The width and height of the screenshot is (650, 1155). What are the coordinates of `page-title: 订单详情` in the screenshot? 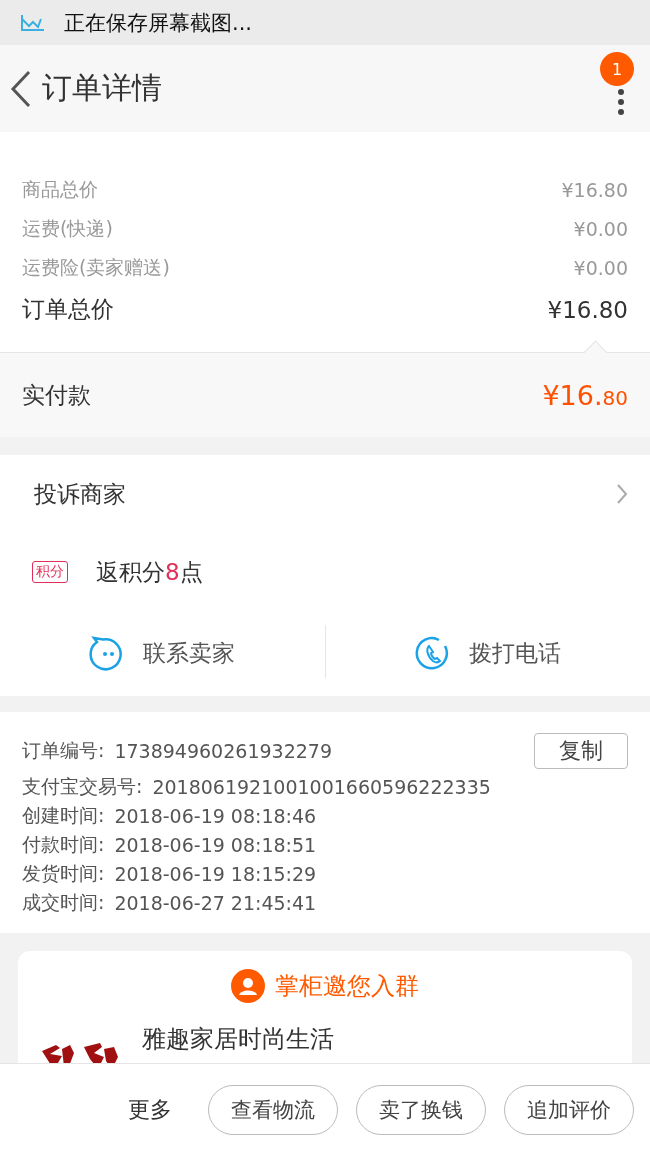 It's located at (102, 88).